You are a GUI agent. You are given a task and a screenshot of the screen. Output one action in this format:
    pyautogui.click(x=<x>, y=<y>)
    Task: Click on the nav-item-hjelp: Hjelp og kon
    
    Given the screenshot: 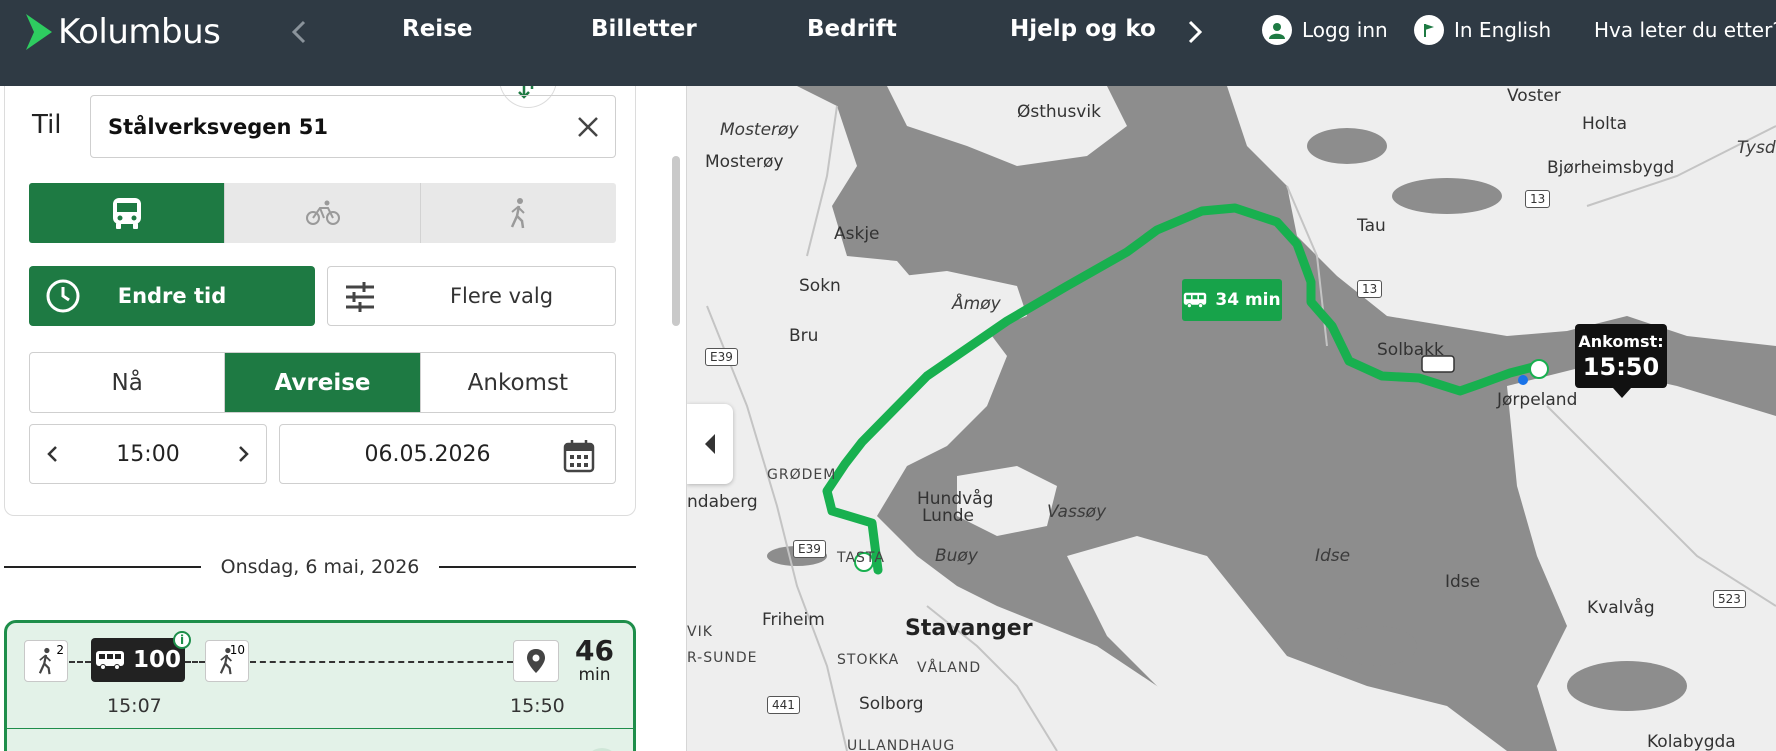 What is the action you would take?
    pyautogui.click(x=1082, y=29)
    